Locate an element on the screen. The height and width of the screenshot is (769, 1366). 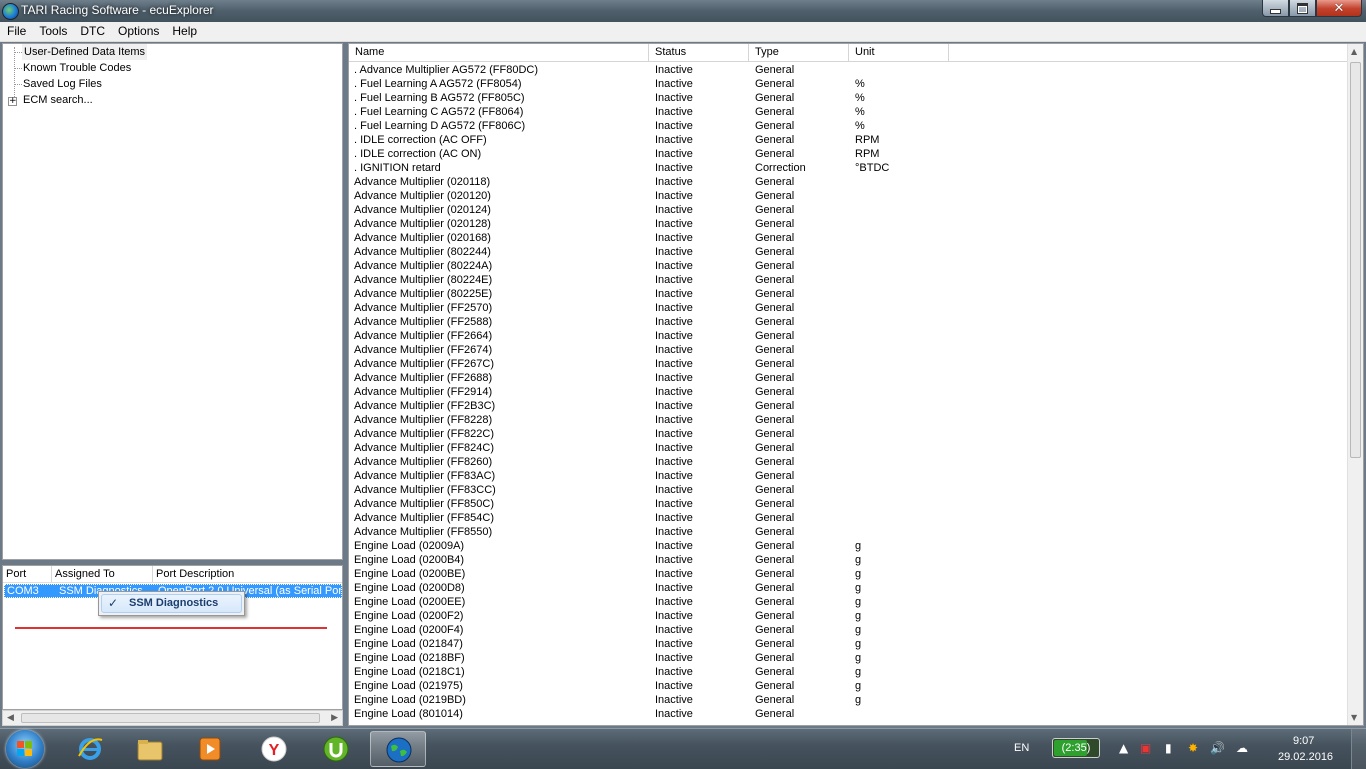
column-header-status: Status is located at coordinates (699, 52).